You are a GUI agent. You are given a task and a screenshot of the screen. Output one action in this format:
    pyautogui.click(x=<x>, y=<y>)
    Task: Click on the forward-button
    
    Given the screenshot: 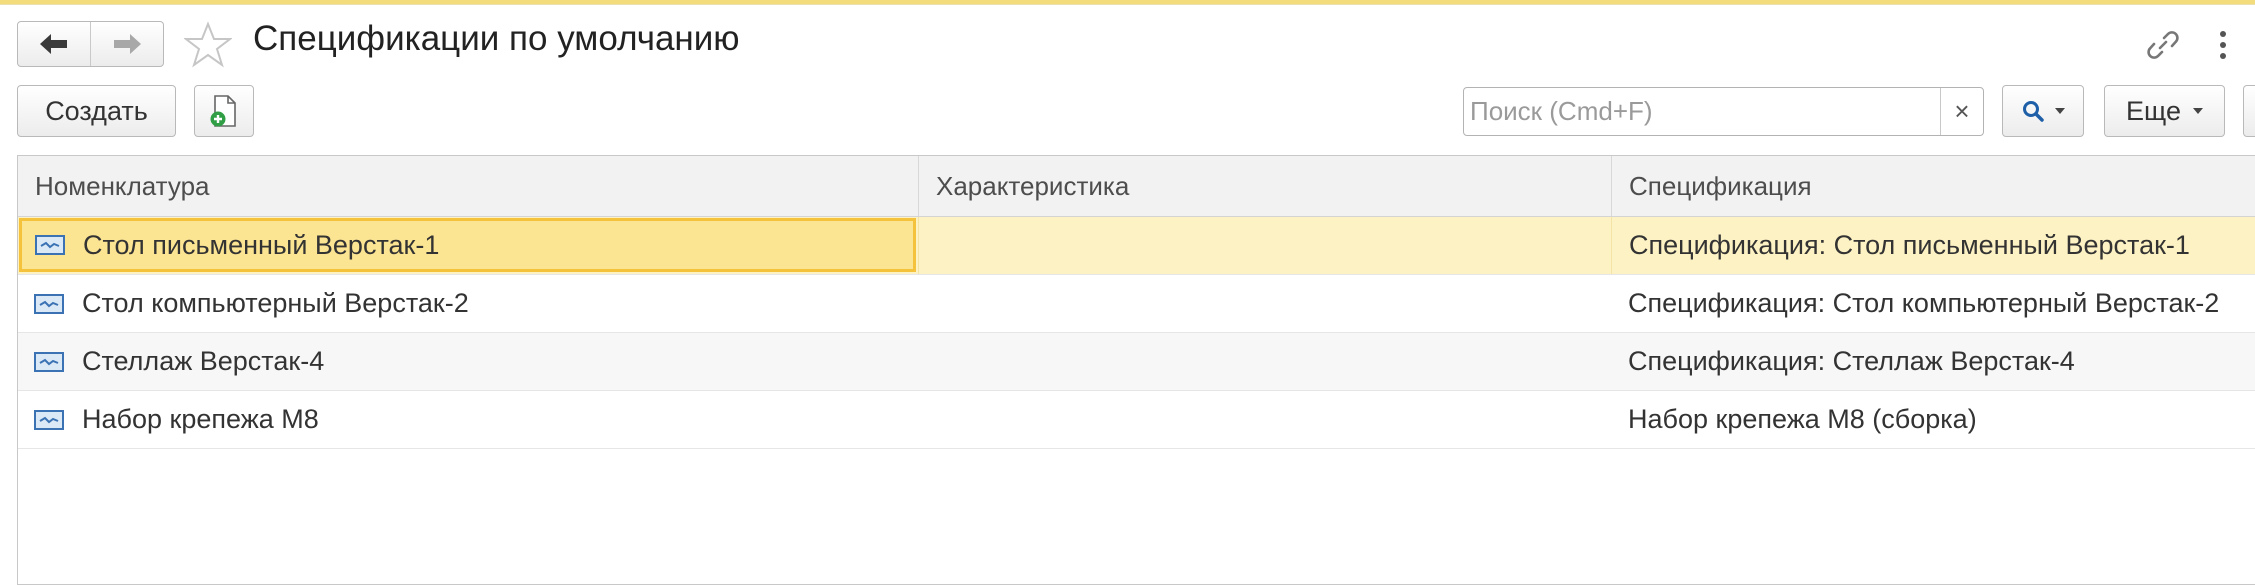 What is the action you would take?
    pyautogui.click(x=126, y=44)
    